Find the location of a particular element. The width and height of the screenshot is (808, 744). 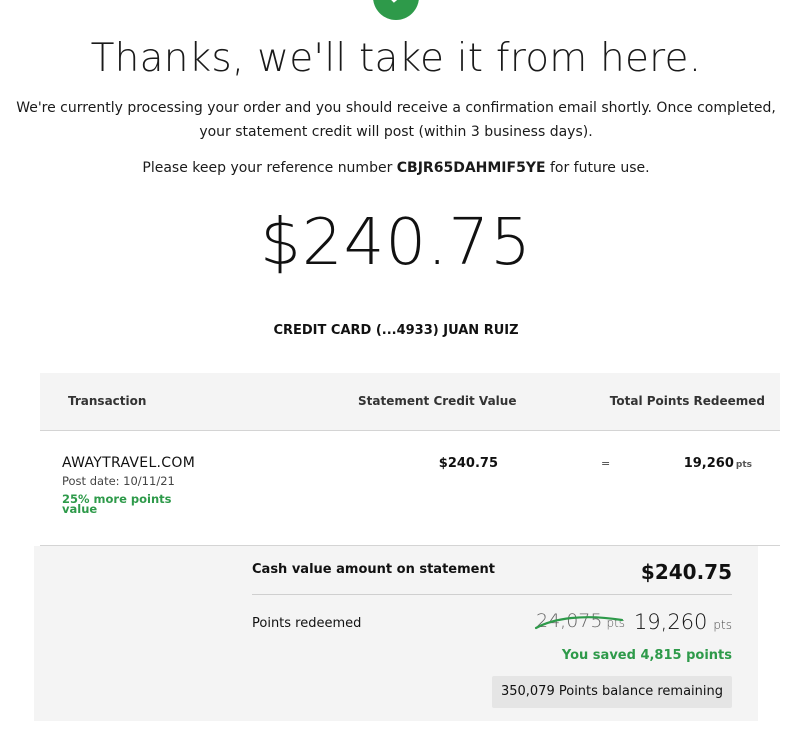

post-date: Post date: 10/11/21 is located at coordinates (118, 481).